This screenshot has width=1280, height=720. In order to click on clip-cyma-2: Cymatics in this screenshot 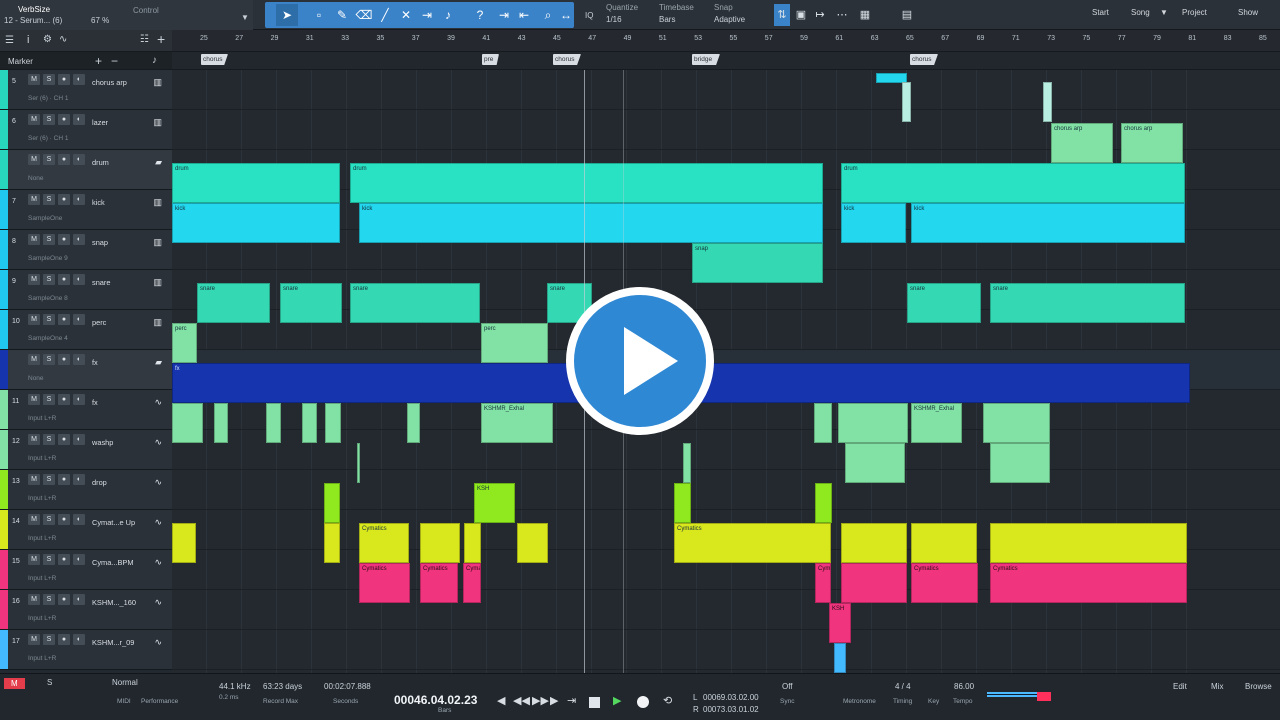, I will do `click(439, 583)`.